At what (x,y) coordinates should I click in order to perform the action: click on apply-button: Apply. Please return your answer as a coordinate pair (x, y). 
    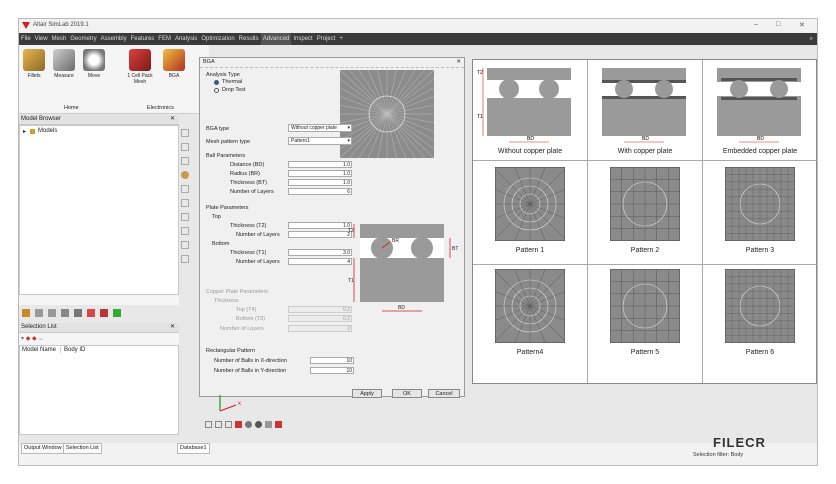
    Looking at the image, I should click on (367, 393).